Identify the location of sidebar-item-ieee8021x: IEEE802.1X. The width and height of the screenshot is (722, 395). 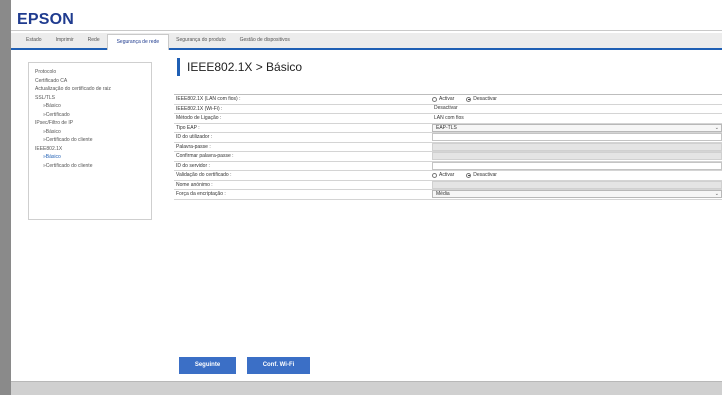
(93, 149).